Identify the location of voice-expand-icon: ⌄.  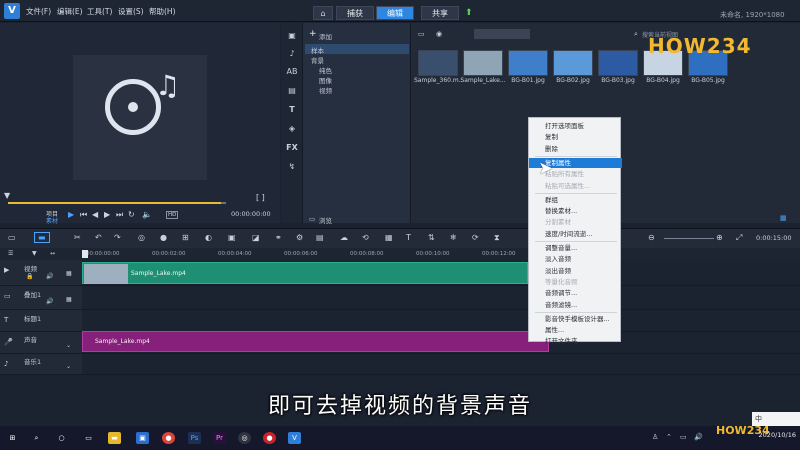
(68, 345).